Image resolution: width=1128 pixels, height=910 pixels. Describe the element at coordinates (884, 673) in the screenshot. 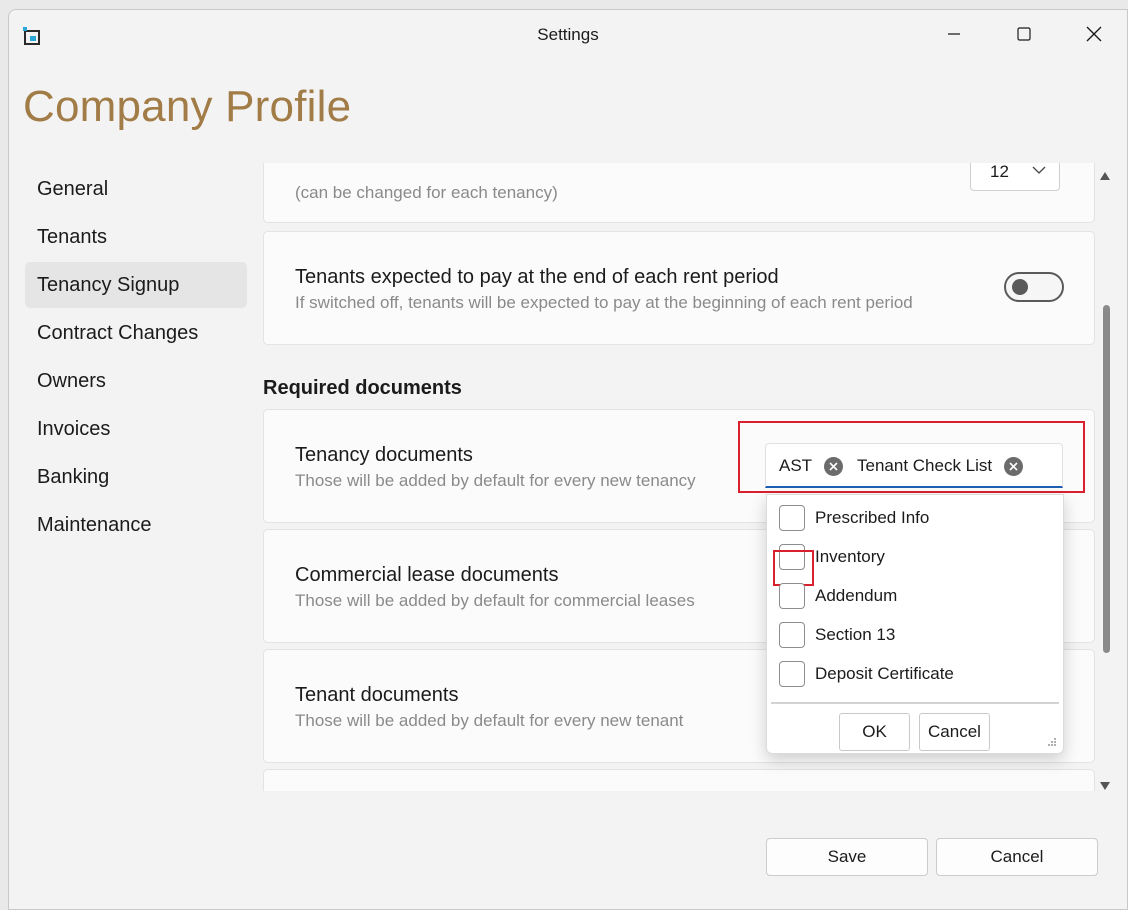

I see `option-label: Deposit Certificate` at that location.